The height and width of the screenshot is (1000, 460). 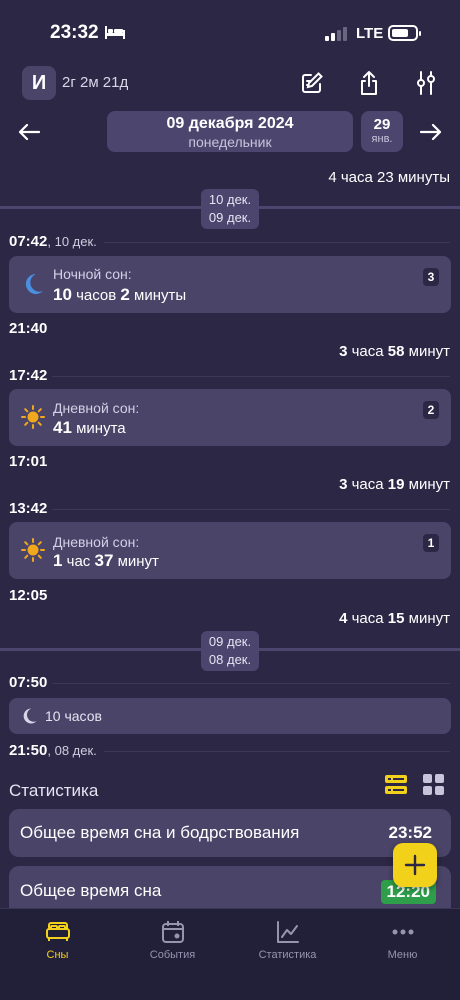 What do you see at coordinates (389, 177) in the screenshot?
I see `awake-duration: 4 часа 23 минуты` at bounding box center [389, 177].